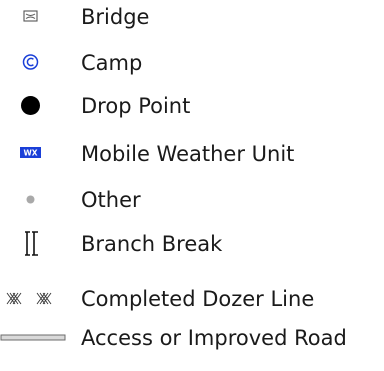 The image size is (384, 371). What do you see at coordinates (192, 18) in the screenshot?
I see `legend-item-bridge: Bridge` at bounding box center [192, 18].